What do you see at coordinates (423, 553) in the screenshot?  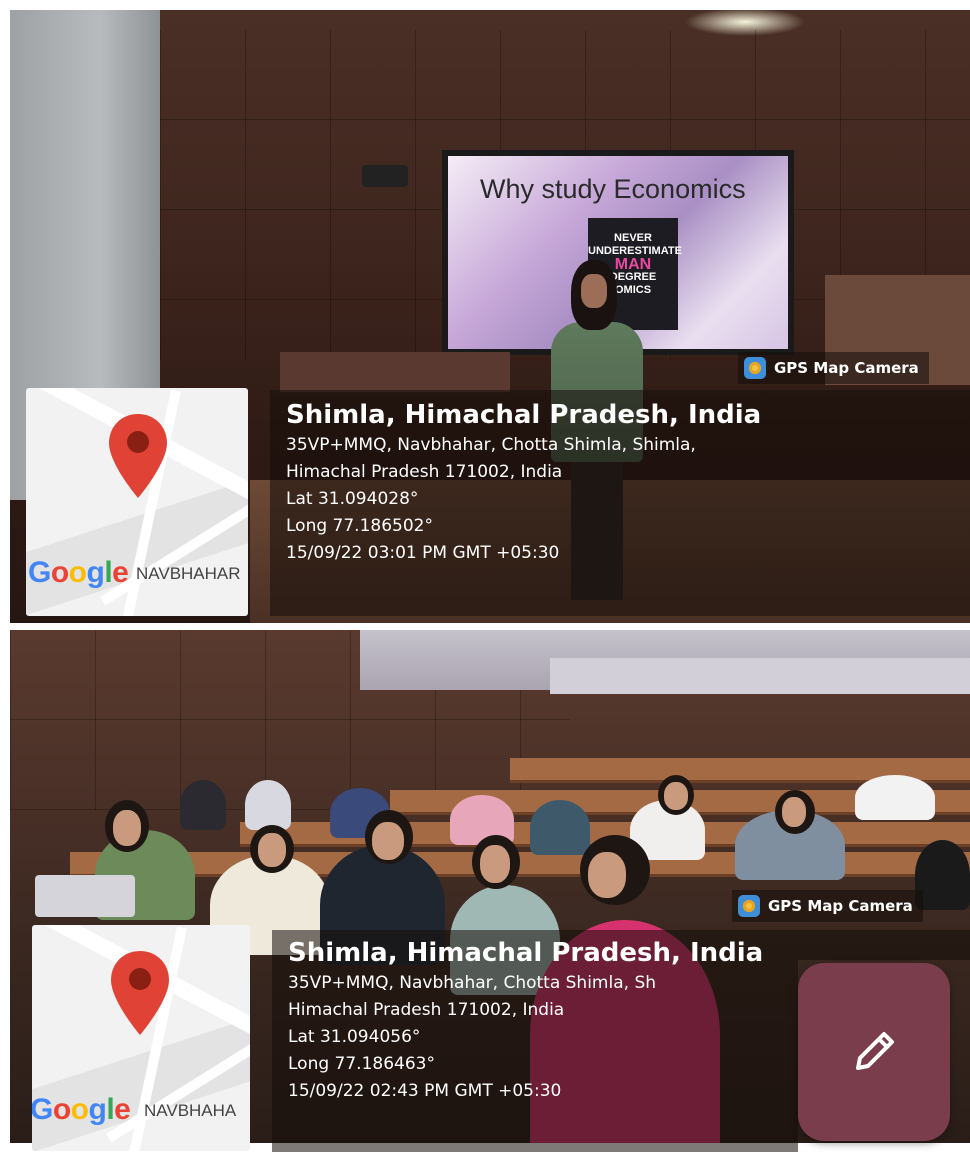 I see `timestamp: 15/09/22 03:01 PM GMT +05:30` at bounding box center [423, 553].